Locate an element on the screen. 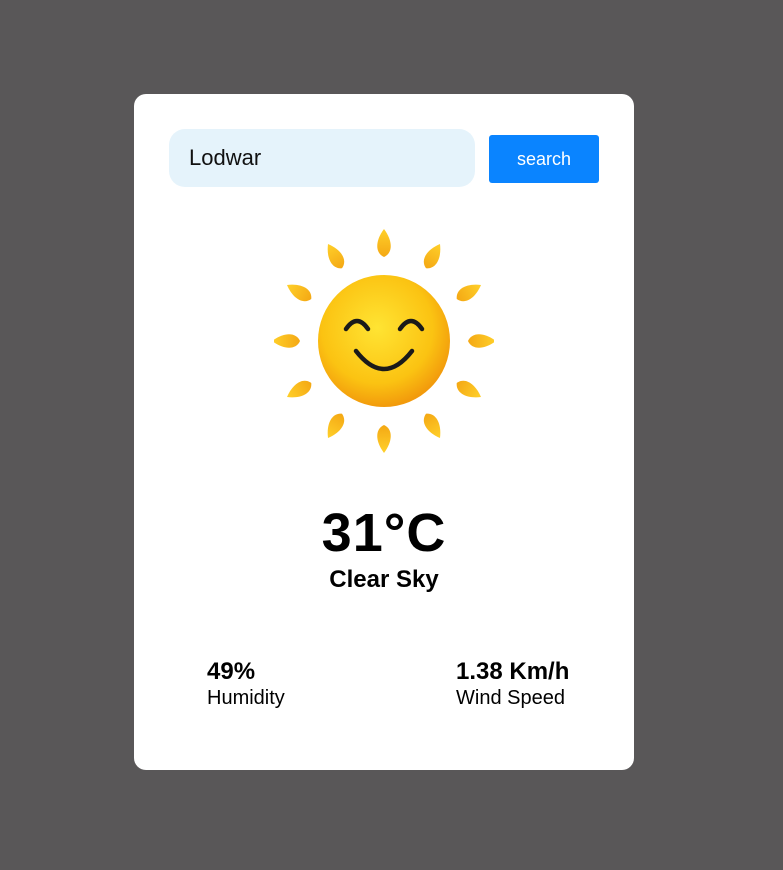  search-button: search is located at coordinates (544, 159).